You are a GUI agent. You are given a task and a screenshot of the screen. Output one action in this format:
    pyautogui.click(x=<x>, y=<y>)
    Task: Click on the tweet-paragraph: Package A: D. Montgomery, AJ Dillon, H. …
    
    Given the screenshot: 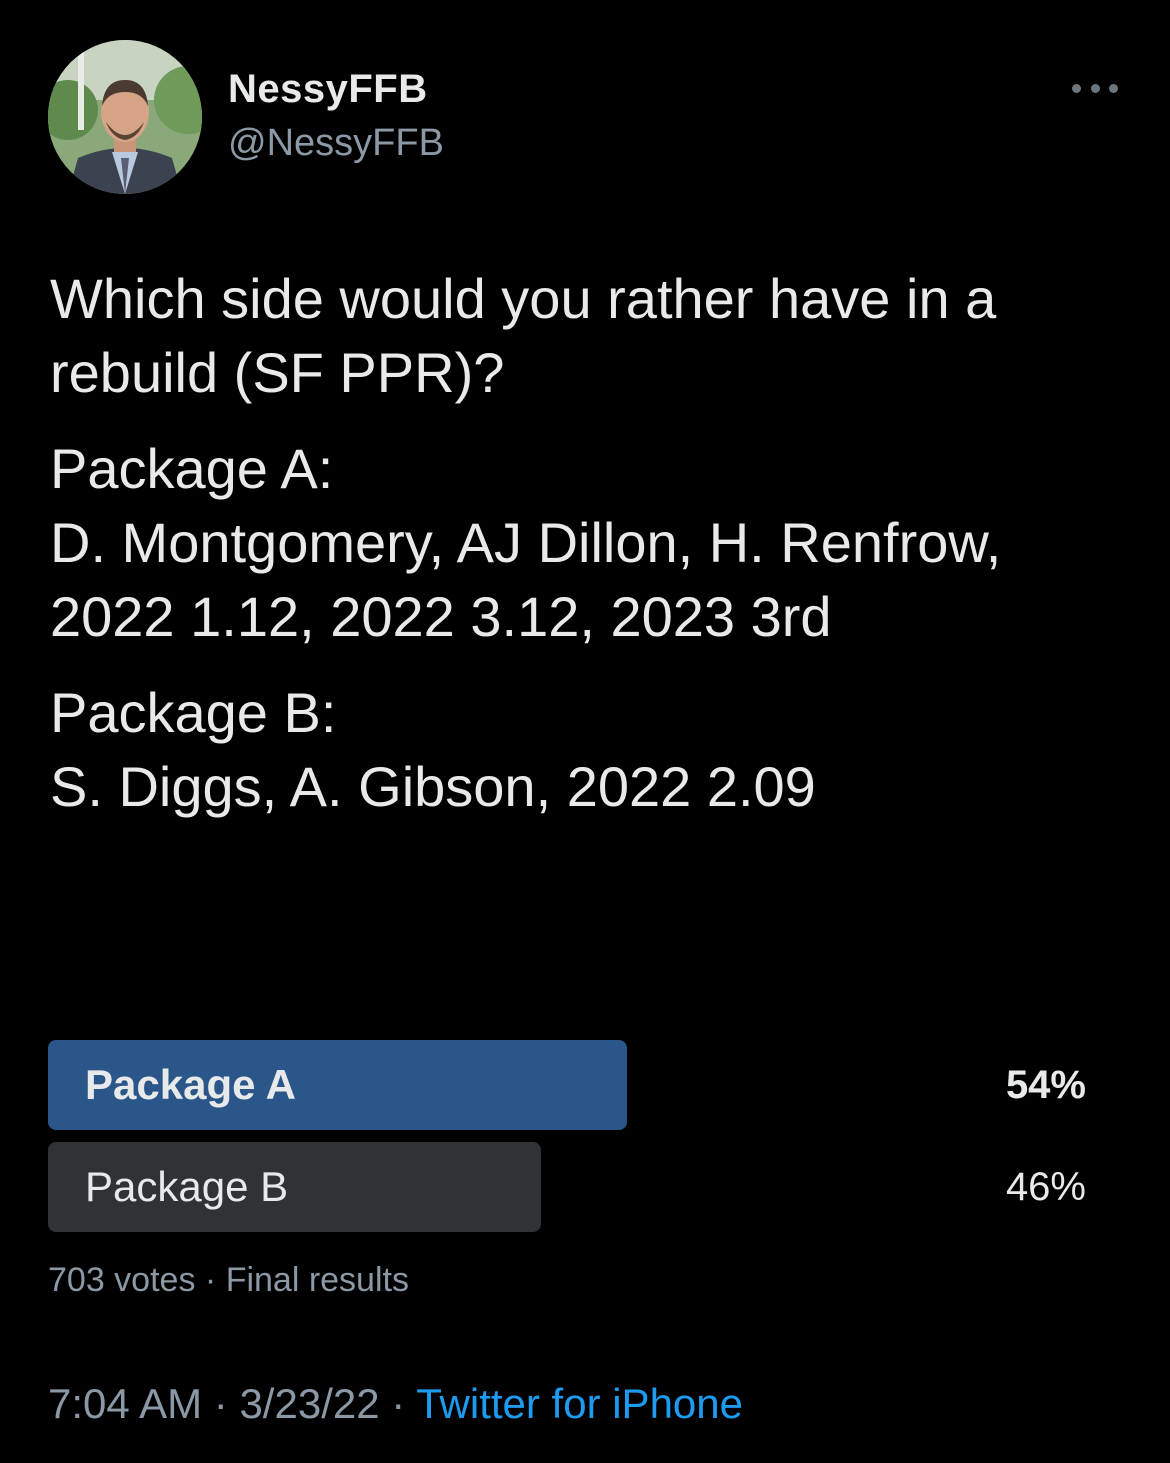 What is the action you would take?
    pyautogui.click(x=526, y=542)
    